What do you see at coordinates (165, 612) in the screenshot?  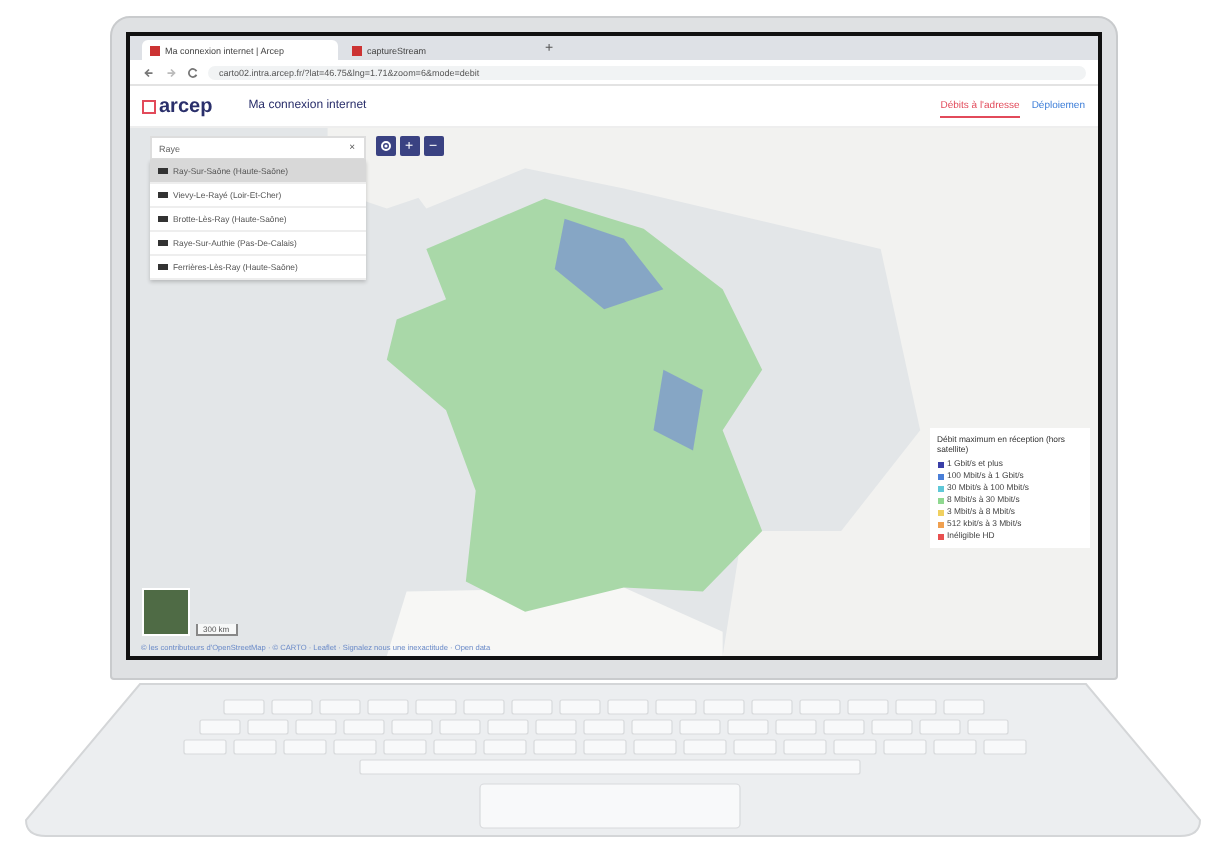 I see `satellite-layer-thumbnail` at bounding box center [165, 612].